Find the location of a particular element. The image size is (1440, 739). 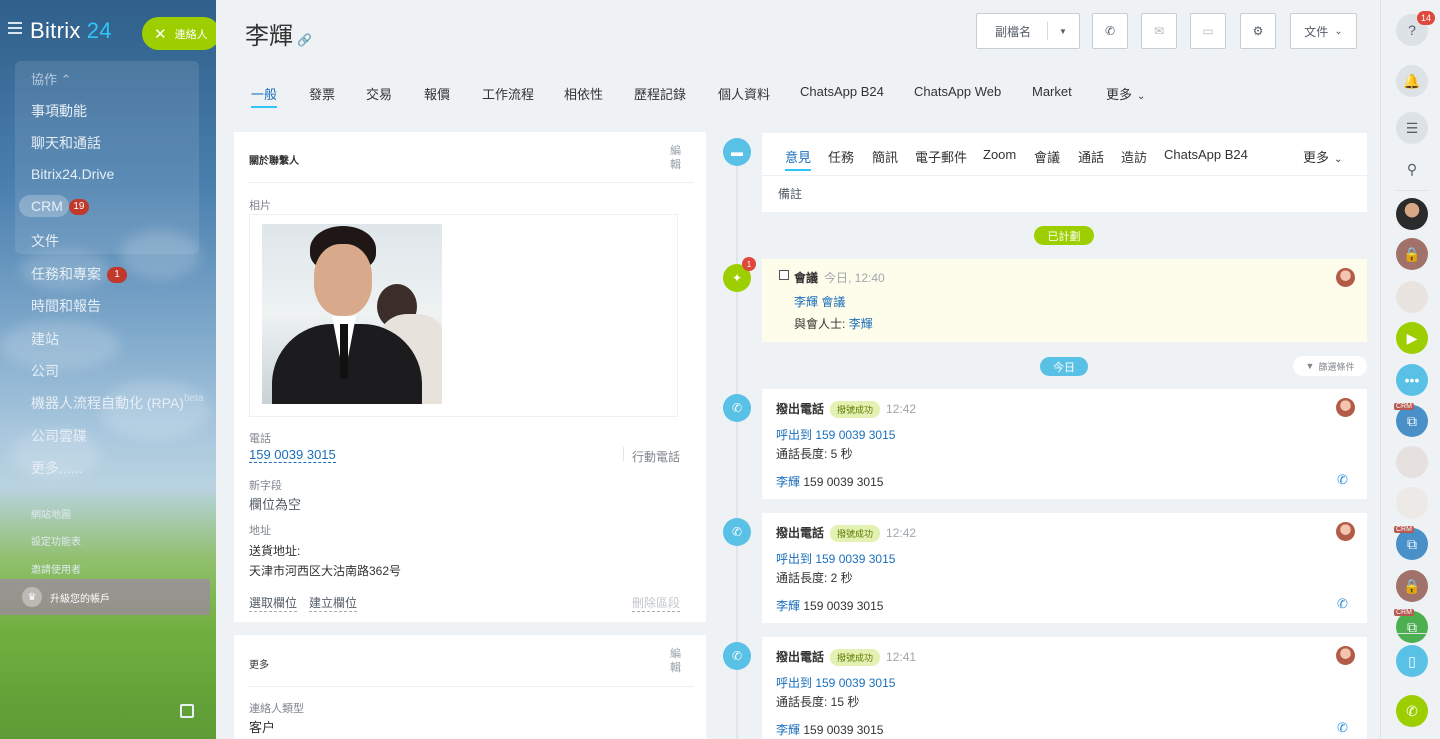

bitrix-logo: Bitrix 24 is located at coordinates (71, 31).